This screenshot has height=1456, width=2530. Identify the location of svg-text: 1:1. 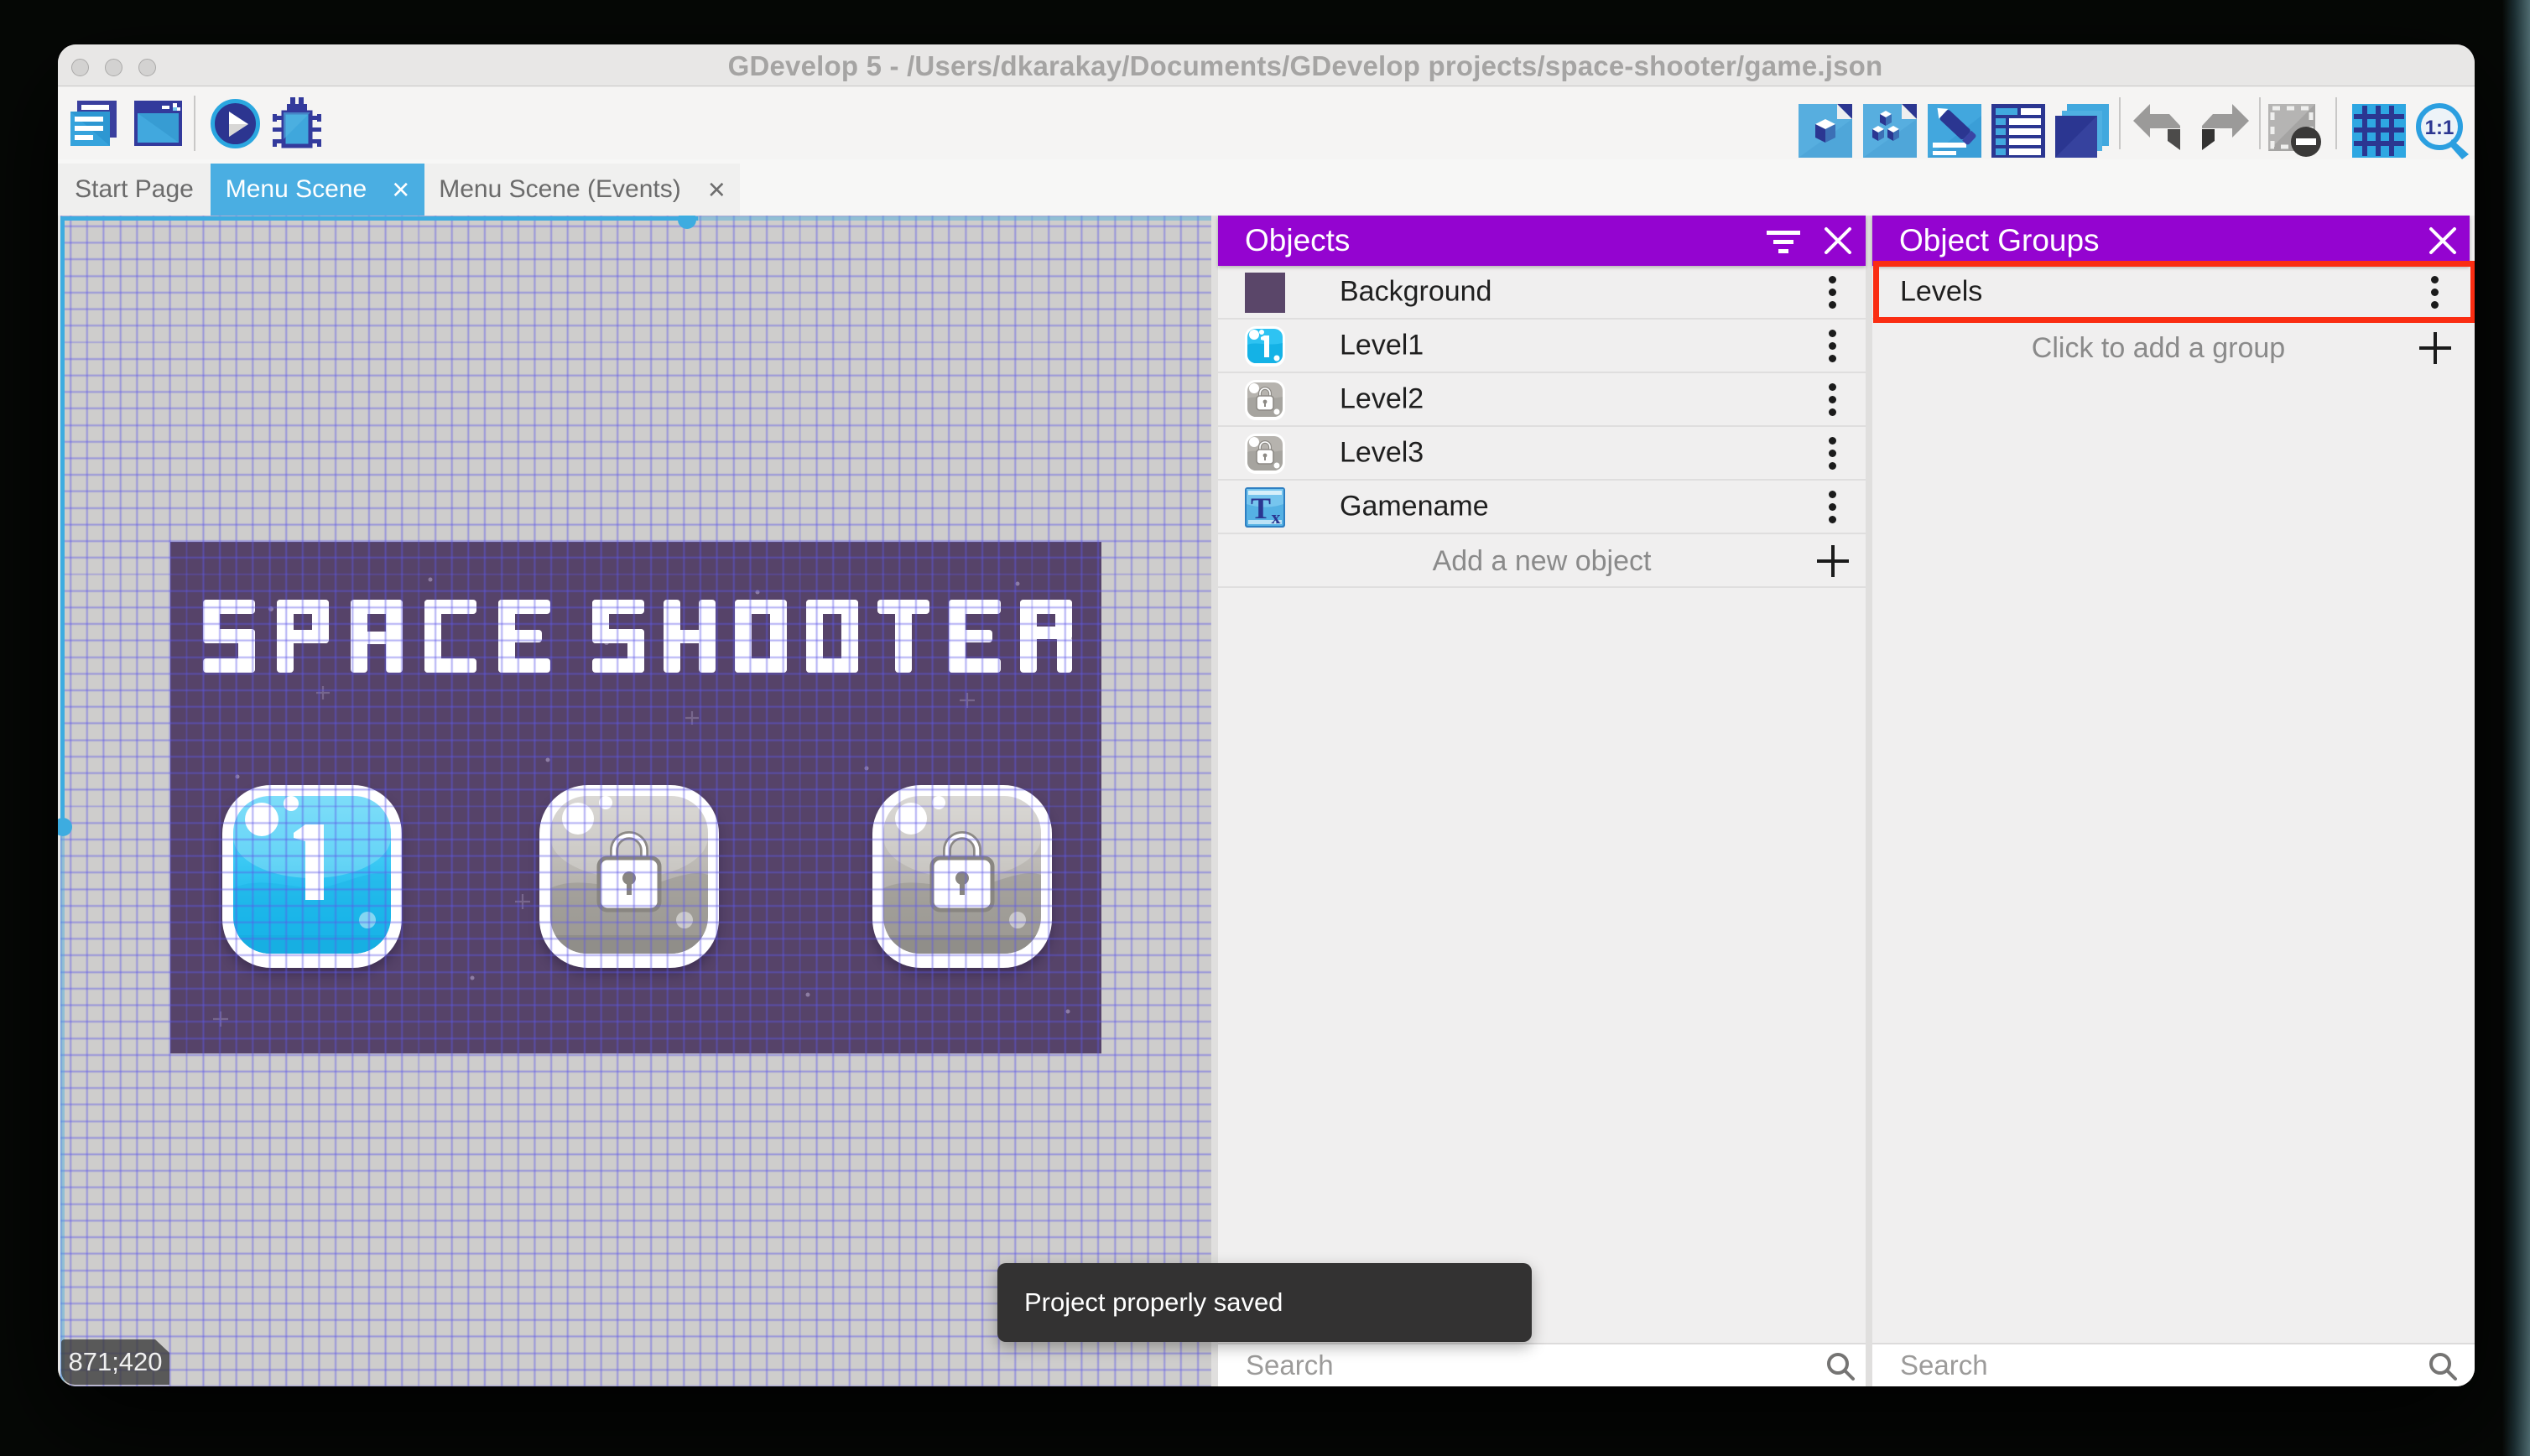
(2440, 128).